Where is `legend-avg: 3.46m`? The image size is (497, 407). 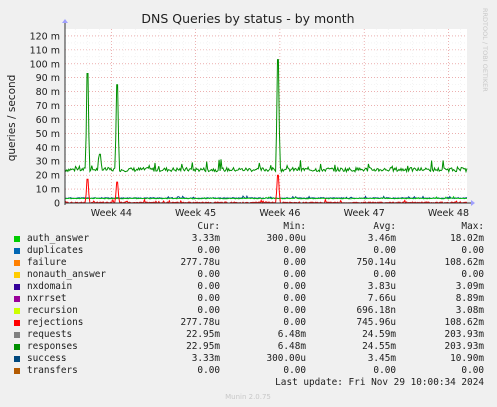
legend-avg: 3.46m is located at coordinates (381, 238).